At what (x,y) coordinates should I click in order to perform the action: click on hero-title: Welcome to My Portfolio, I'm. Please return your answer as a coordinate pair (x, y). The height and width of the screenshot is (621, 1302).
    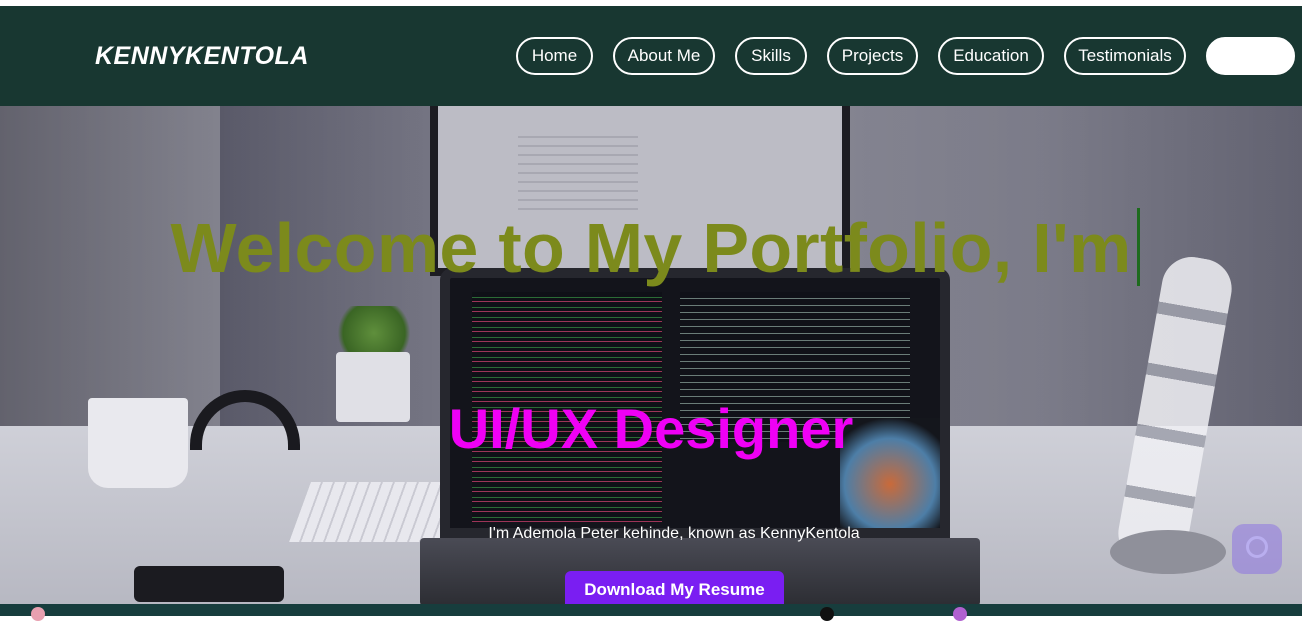
    Looking at the image, I should click on (651, 248).